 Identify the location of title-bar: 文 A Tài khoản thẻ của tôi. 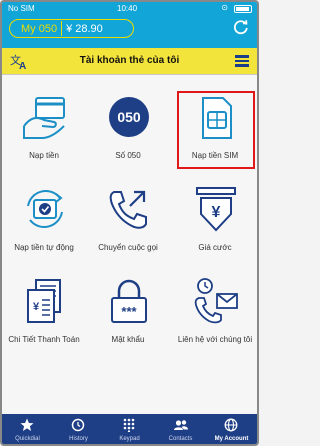
(129, 61).